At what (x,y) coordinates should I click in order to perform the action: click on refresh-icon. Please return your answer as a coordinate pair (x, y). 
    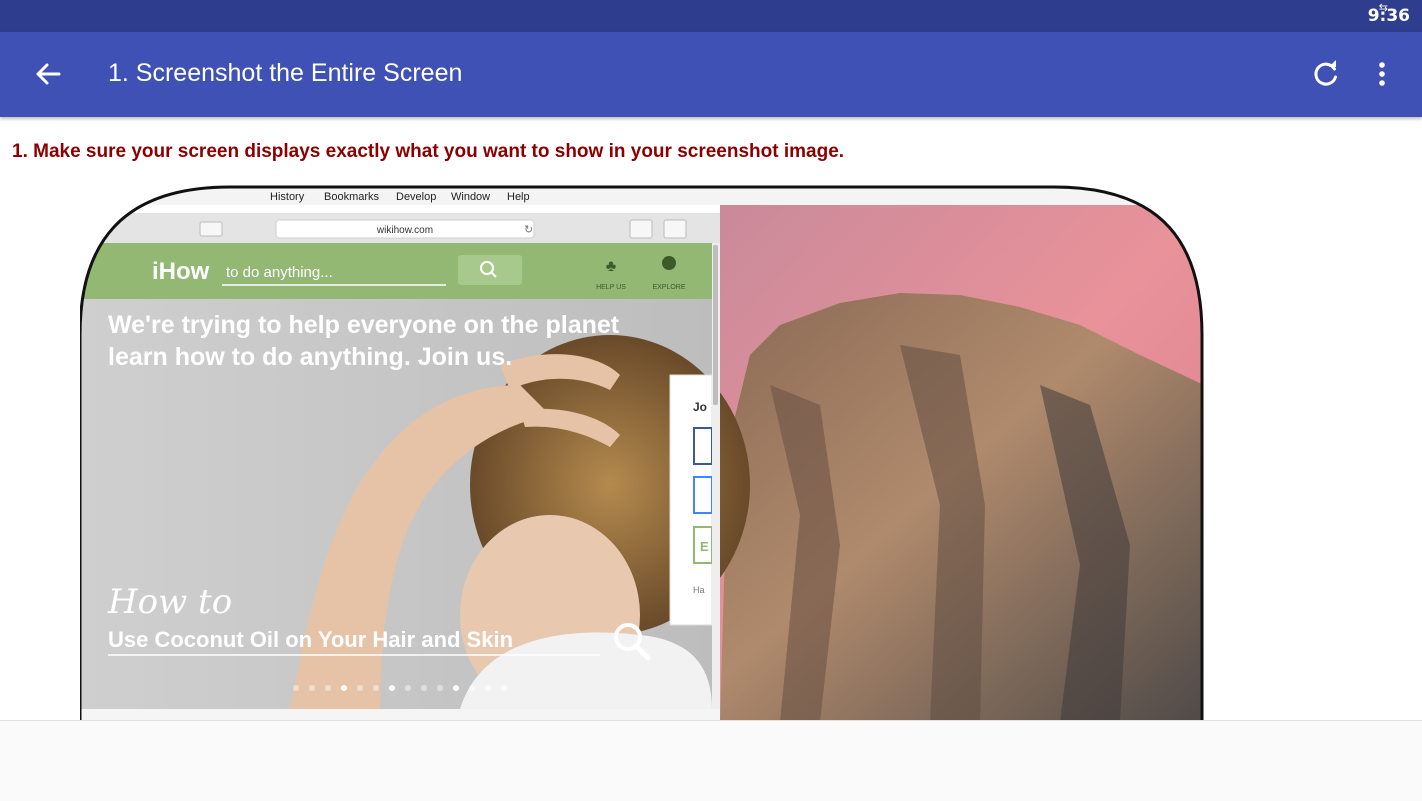
    Looking at the image, I should click on (1325, 73).